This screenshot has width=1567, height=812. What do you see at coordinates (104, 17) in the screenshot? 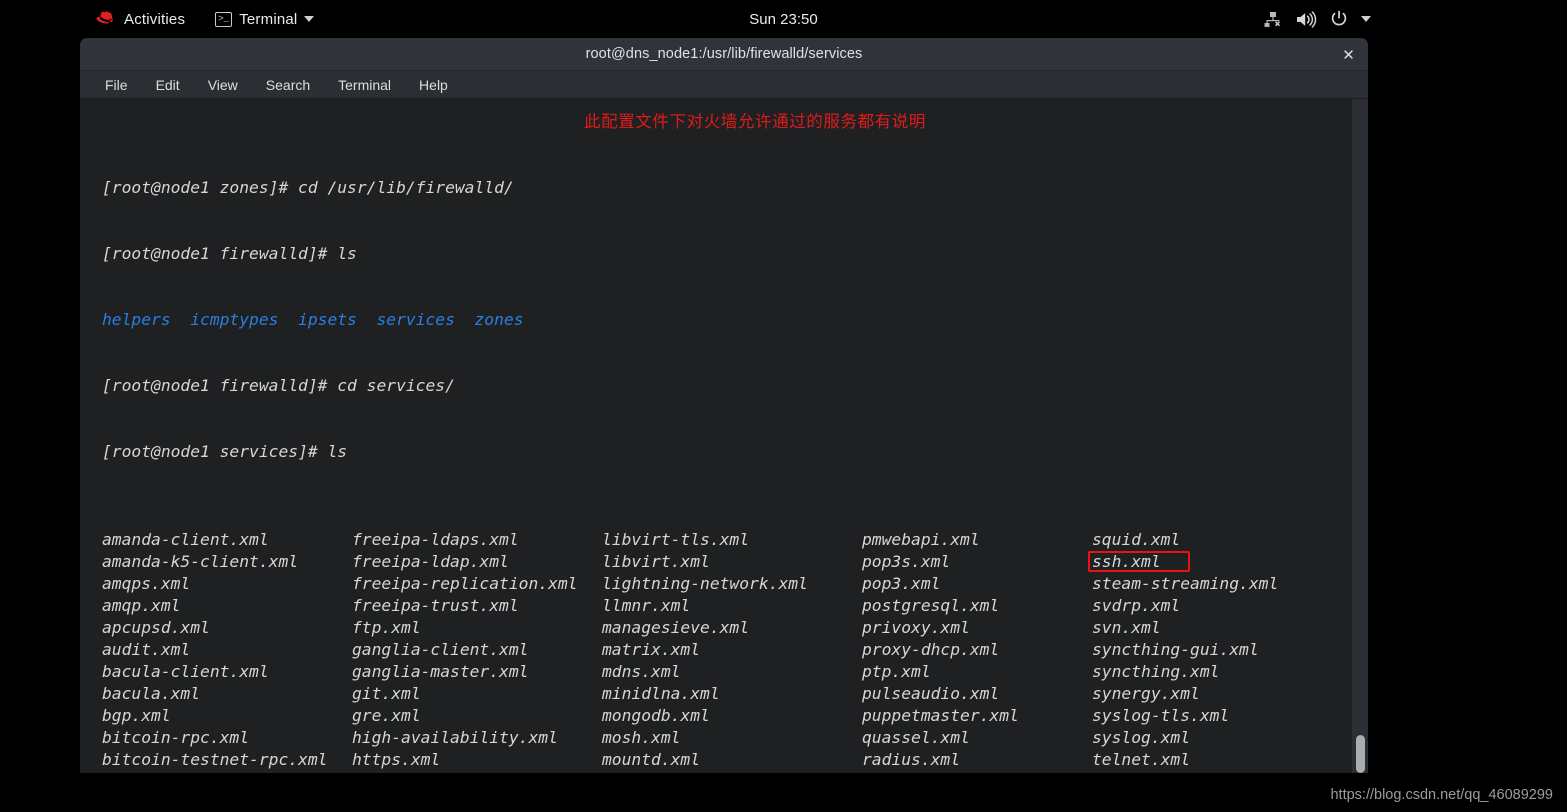
I see `redhat-logo-icon` at bounding box center [104, 17].